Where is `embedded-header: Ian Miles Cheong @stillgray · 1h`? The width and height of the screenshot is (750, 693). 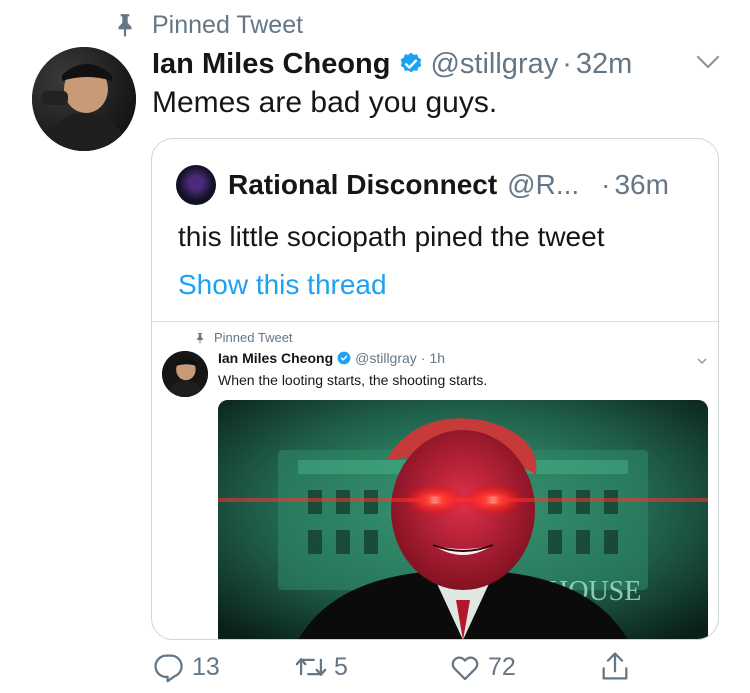
embedded-header: Ian Miles Cheong @stillgray · 1h is located at coordinates (331, 358).